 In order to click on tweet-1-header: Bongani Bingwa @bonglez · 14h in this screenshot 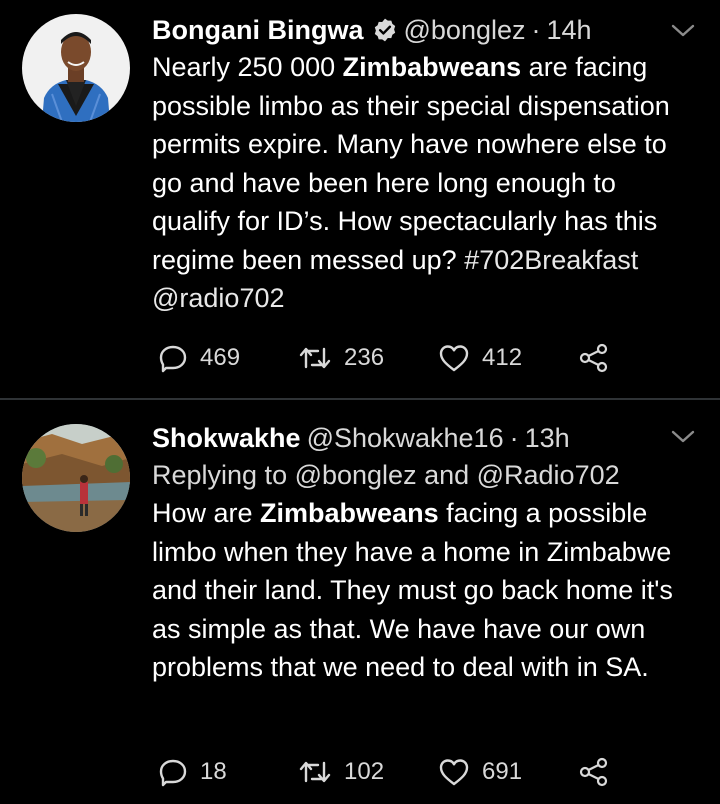, I will do `click(426, 30)`.